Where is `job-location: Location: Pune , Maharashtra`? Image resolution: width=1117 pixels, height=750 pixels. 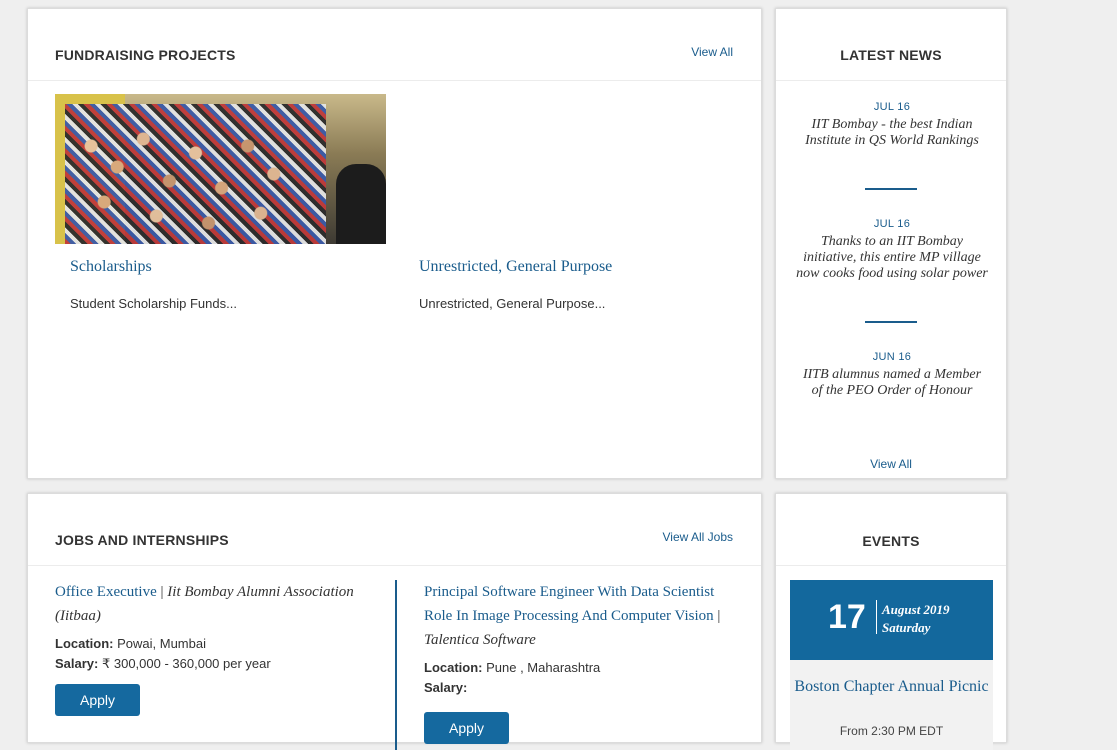 job-location: Location: Pune , Maharashtra is located at coordinates (574, 668).